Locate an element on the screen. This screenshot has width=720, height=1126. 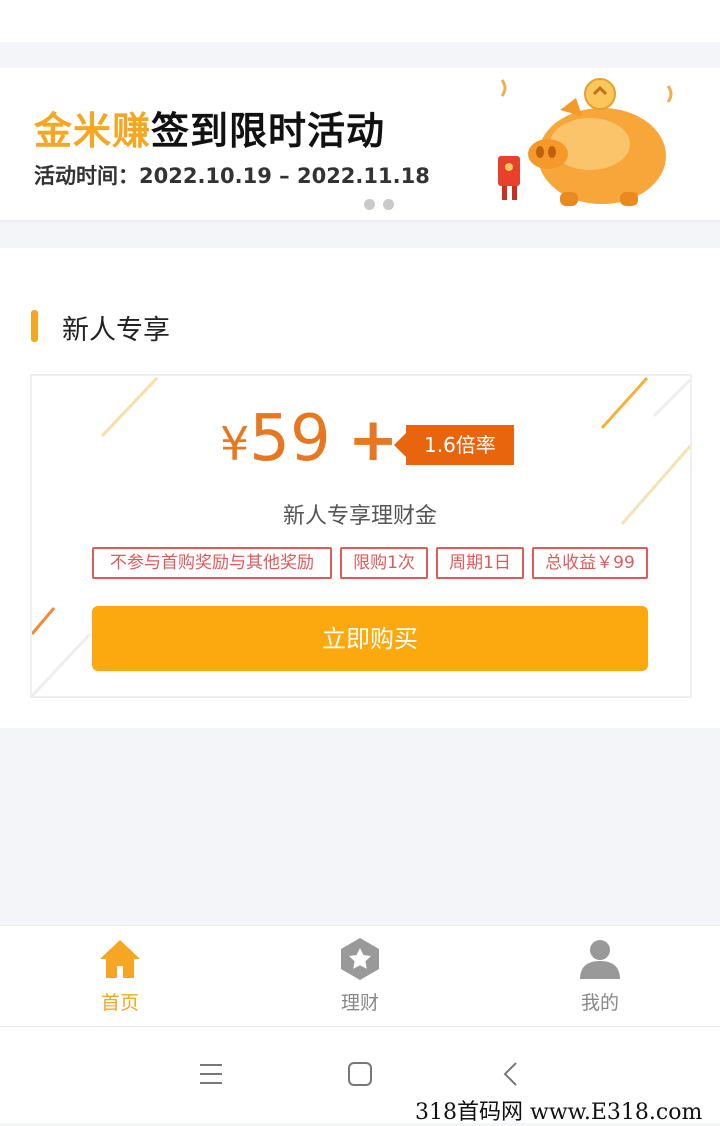
offer-subtitle: 新人专享理财金 is located at coordinates (359, 516).